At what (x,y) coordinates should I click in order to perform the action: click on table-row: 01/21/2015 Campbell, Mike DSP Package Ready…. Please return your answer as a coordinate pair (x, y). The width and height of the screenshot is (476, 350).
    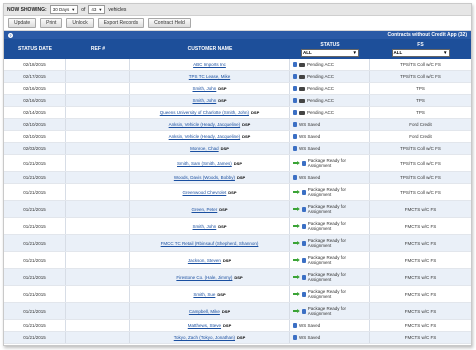
    Looking at the image, I should click on (237, 311).